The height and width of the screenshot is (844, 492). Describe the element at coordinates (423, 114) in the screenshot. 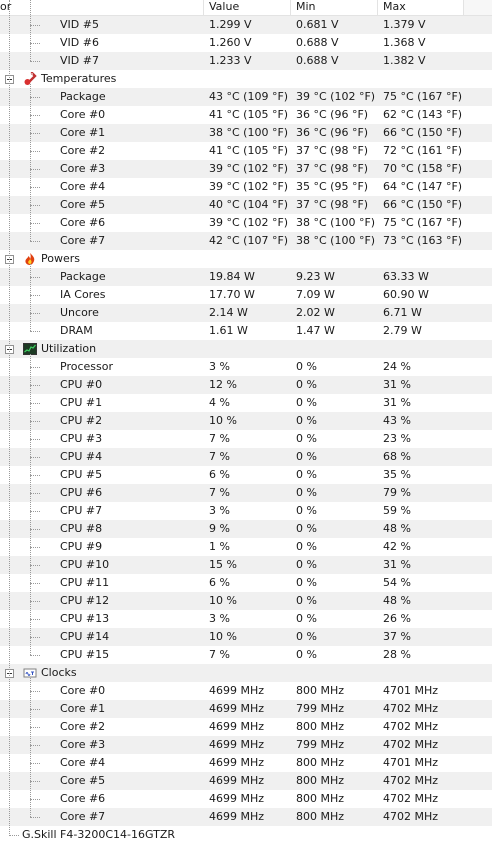

I see `sensor-max: 62 °C (143 °F)` at that location.